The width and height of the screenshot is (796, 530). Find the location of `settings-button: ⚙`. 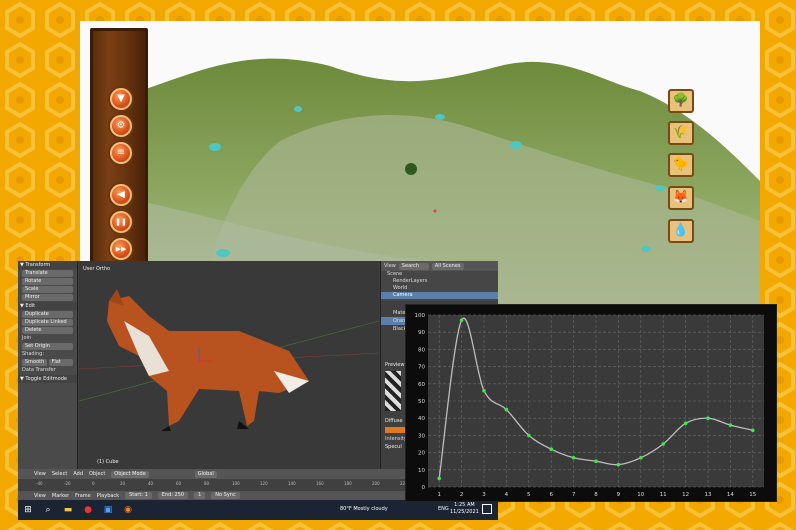

settings-button: ⚙ is located at coordinates (121, 126).